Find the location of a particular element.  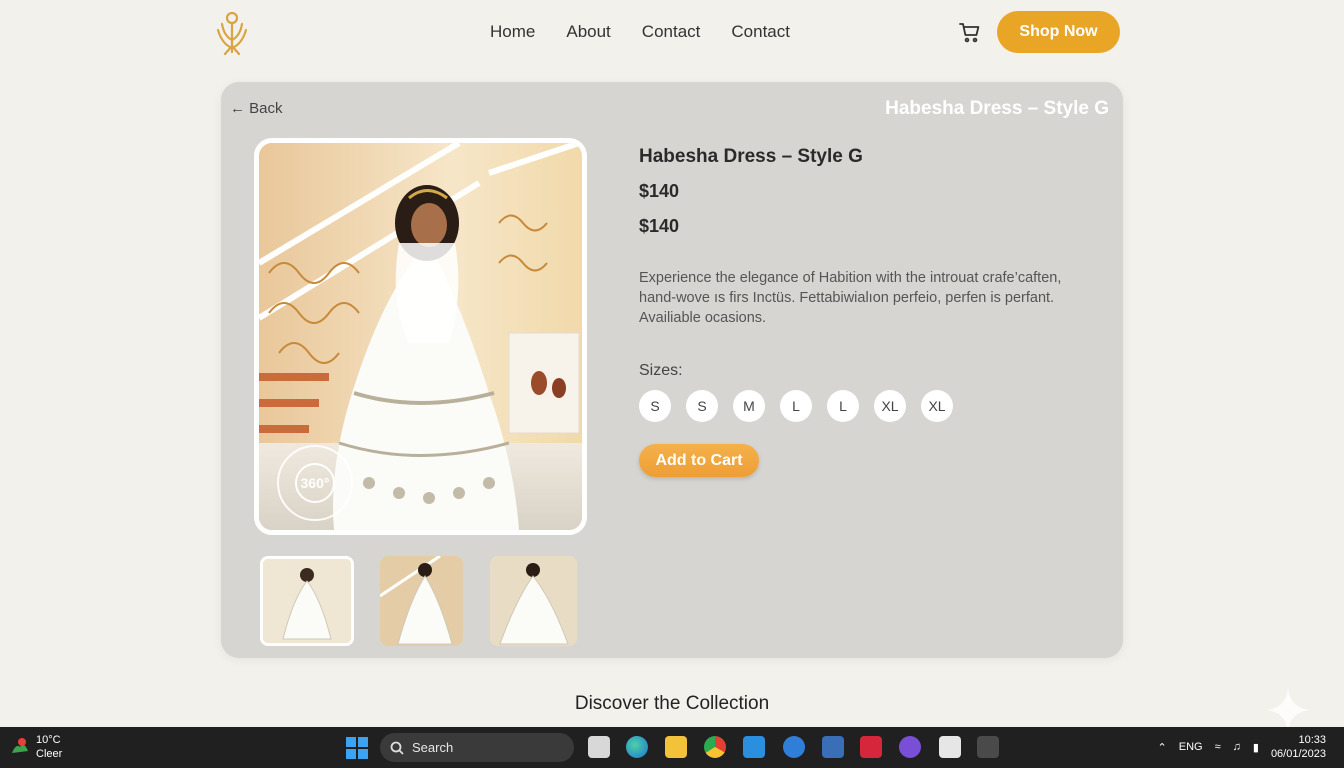

app-purple-icon is located at coordinates (910, 747).